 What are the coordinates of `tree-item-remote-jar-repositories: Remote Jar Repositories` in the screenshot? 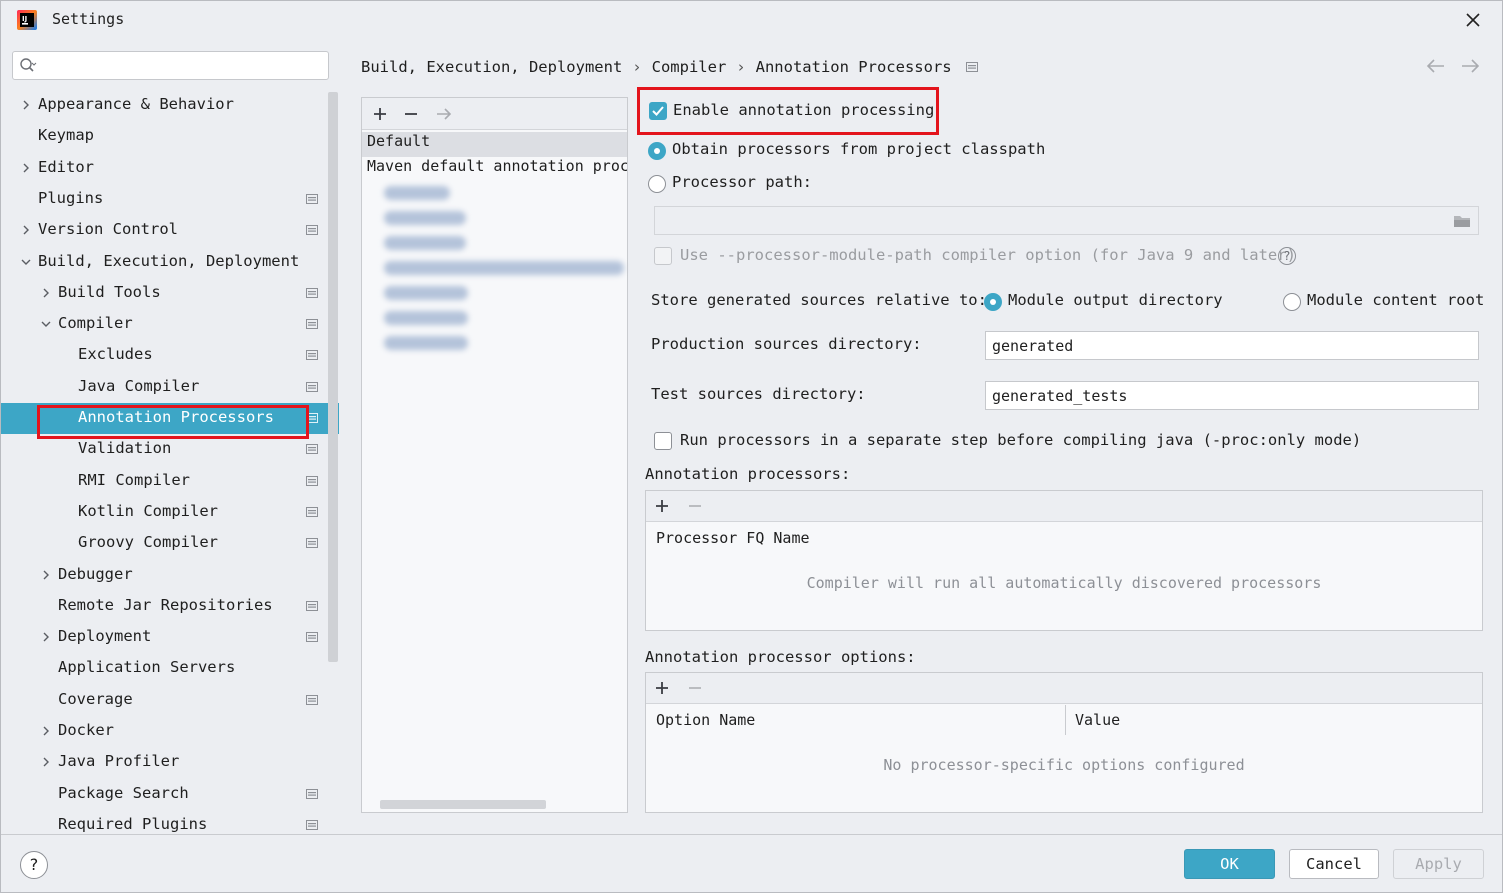 It's located at (164, 606).